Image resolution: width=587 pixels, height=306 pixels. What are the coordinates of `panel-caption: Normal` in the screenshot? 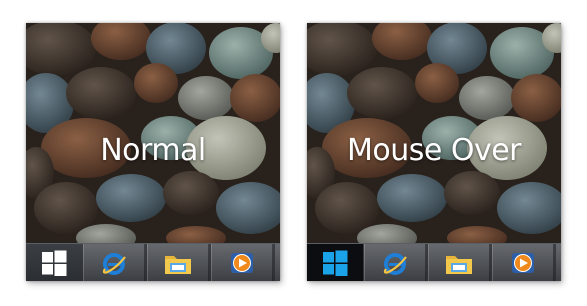 It's located at (153, 150).